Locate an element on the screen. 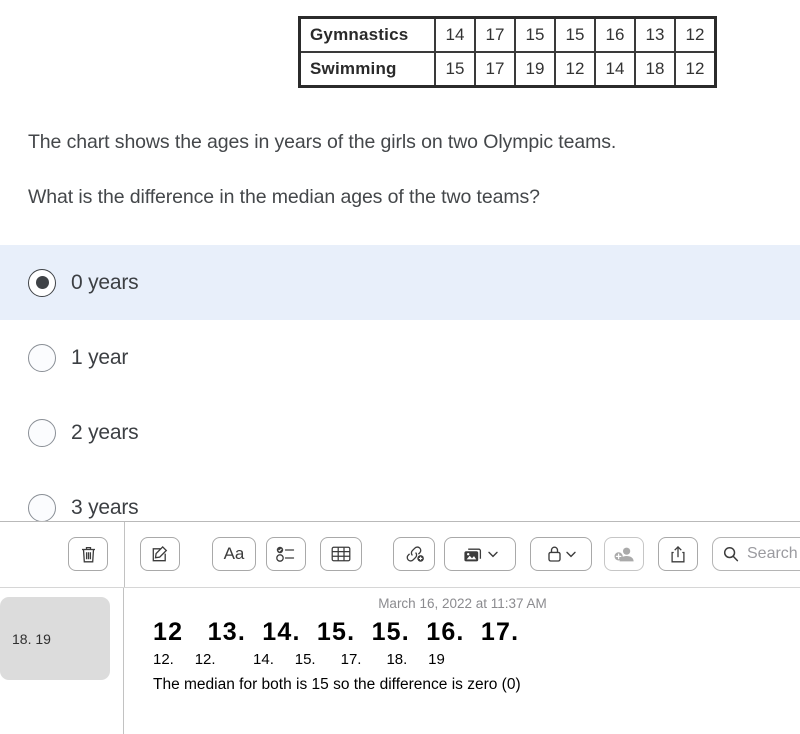  media-icon is located at coordinates (472, 554).